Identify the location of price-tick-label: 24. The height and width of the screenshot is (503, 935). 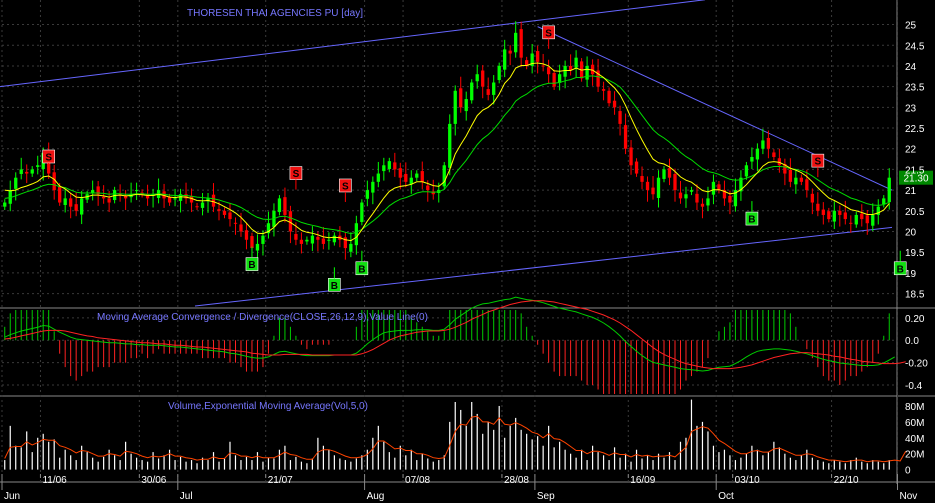
(911, 67).